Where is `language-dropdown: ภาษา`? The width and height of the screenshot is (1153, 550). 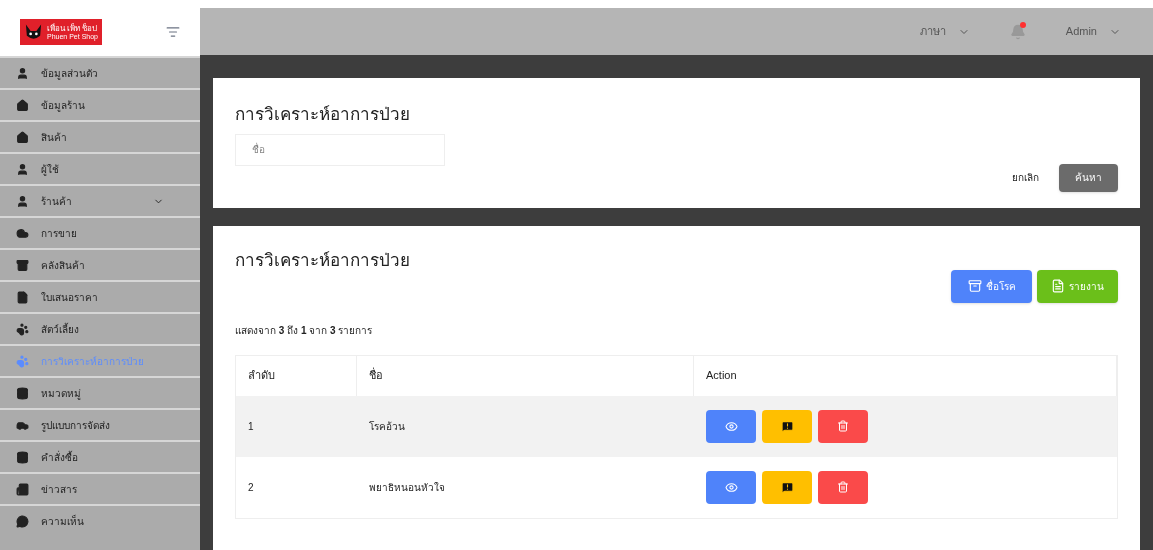 language-dropdown: ภาษา is located at coordinates (944, 31).